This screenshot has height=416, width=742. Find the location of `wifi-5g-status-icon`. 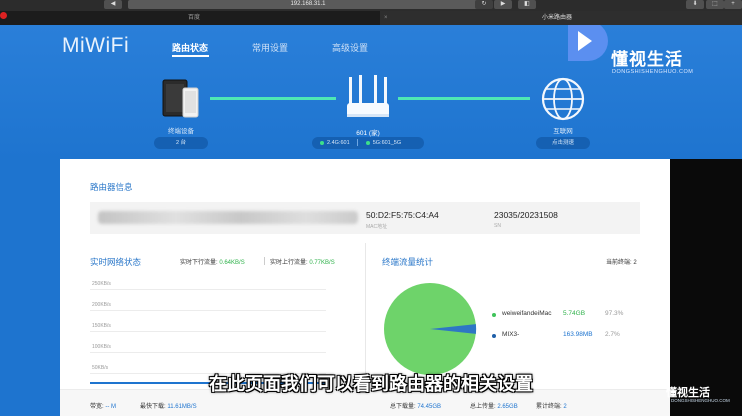

wifi-5g-status-icon is located at coordinates (367, 142).